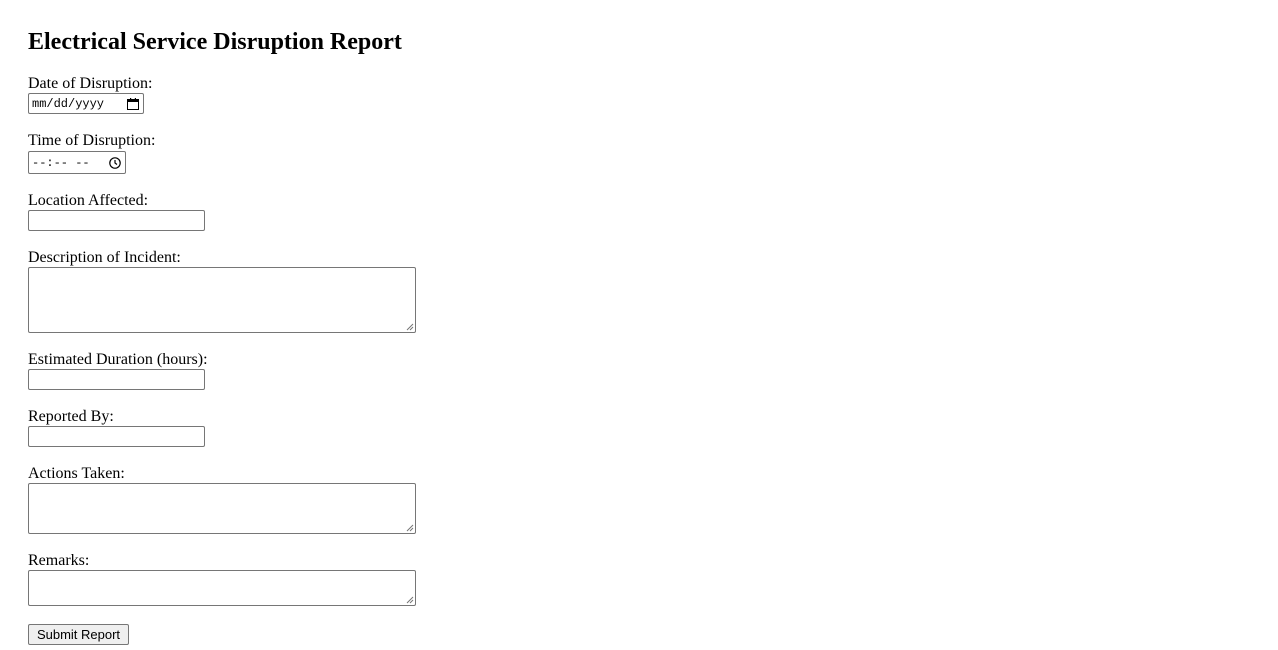  Describe the element at coordinates (222, 508) in the screenshot. I see `actions-textarea` at that location.